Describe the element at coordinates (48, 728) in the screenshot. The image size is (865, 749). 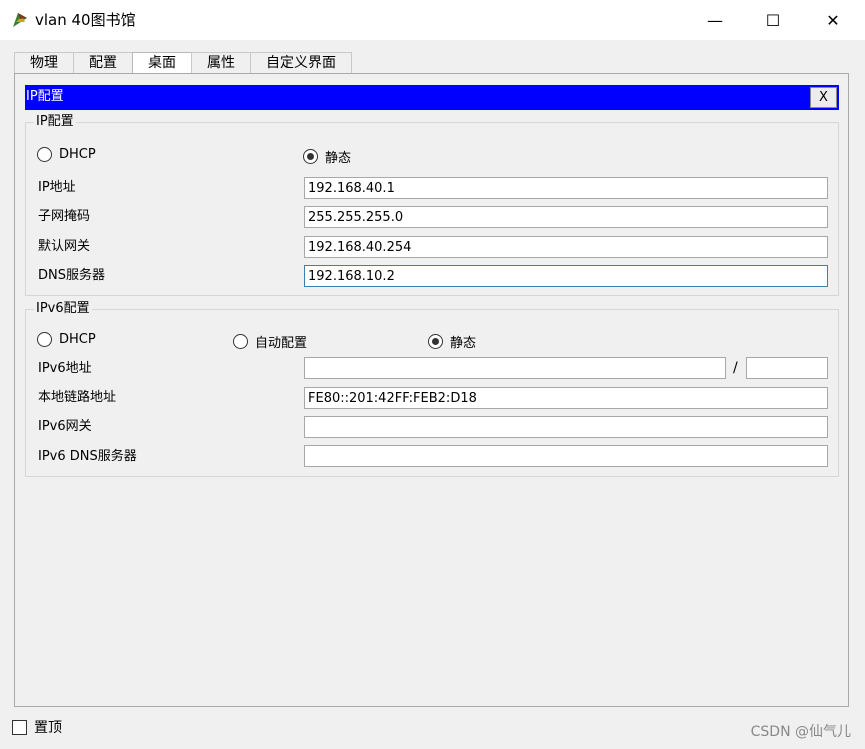
I see `topmost-label: 置顶` at that location.